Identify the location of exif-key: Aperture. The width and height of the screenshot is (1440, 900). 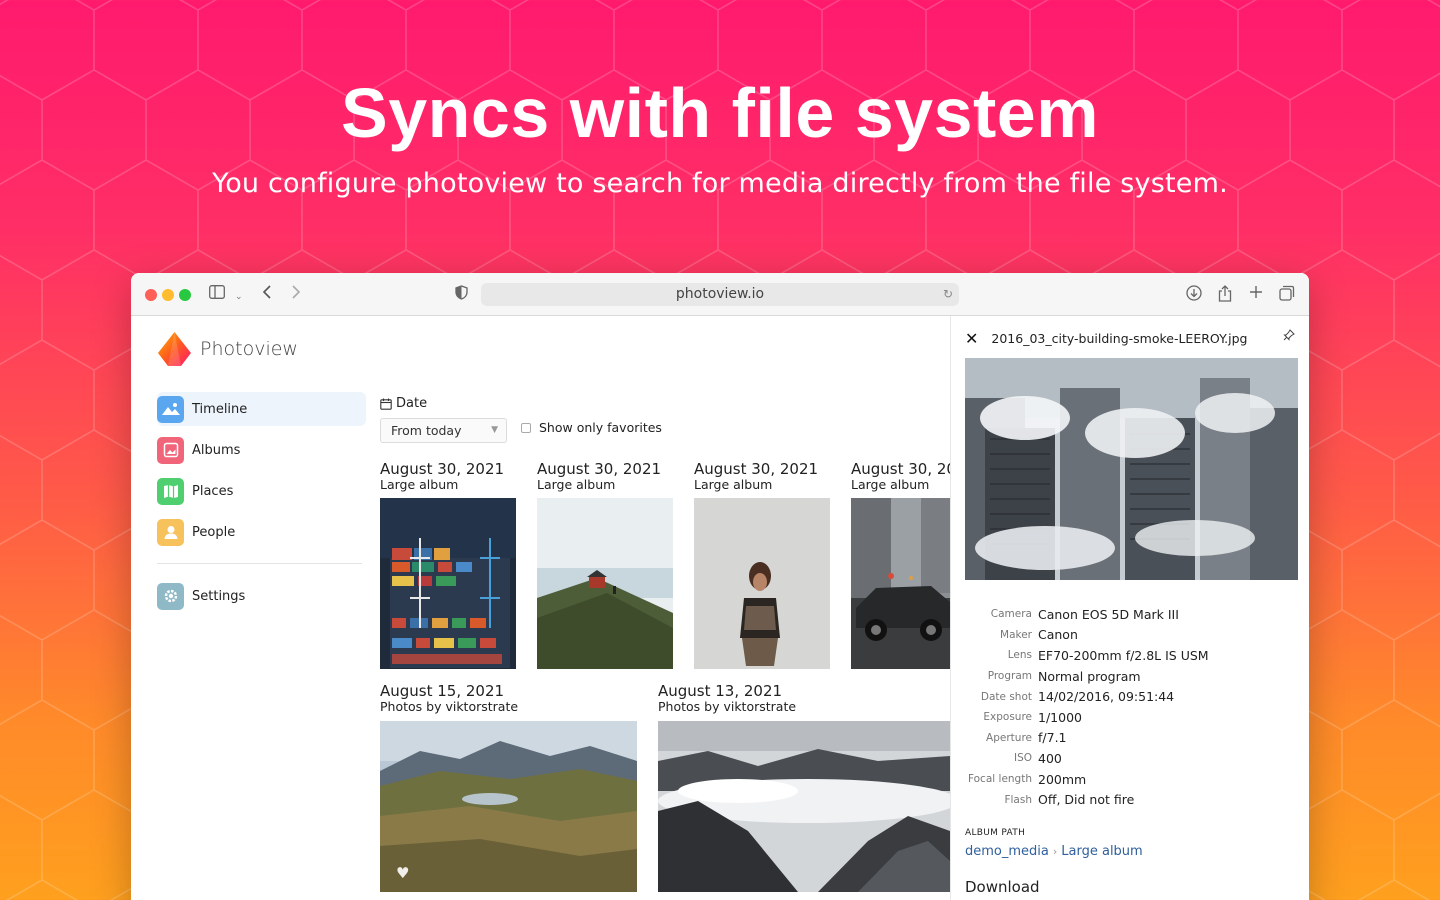
(1009, 737).